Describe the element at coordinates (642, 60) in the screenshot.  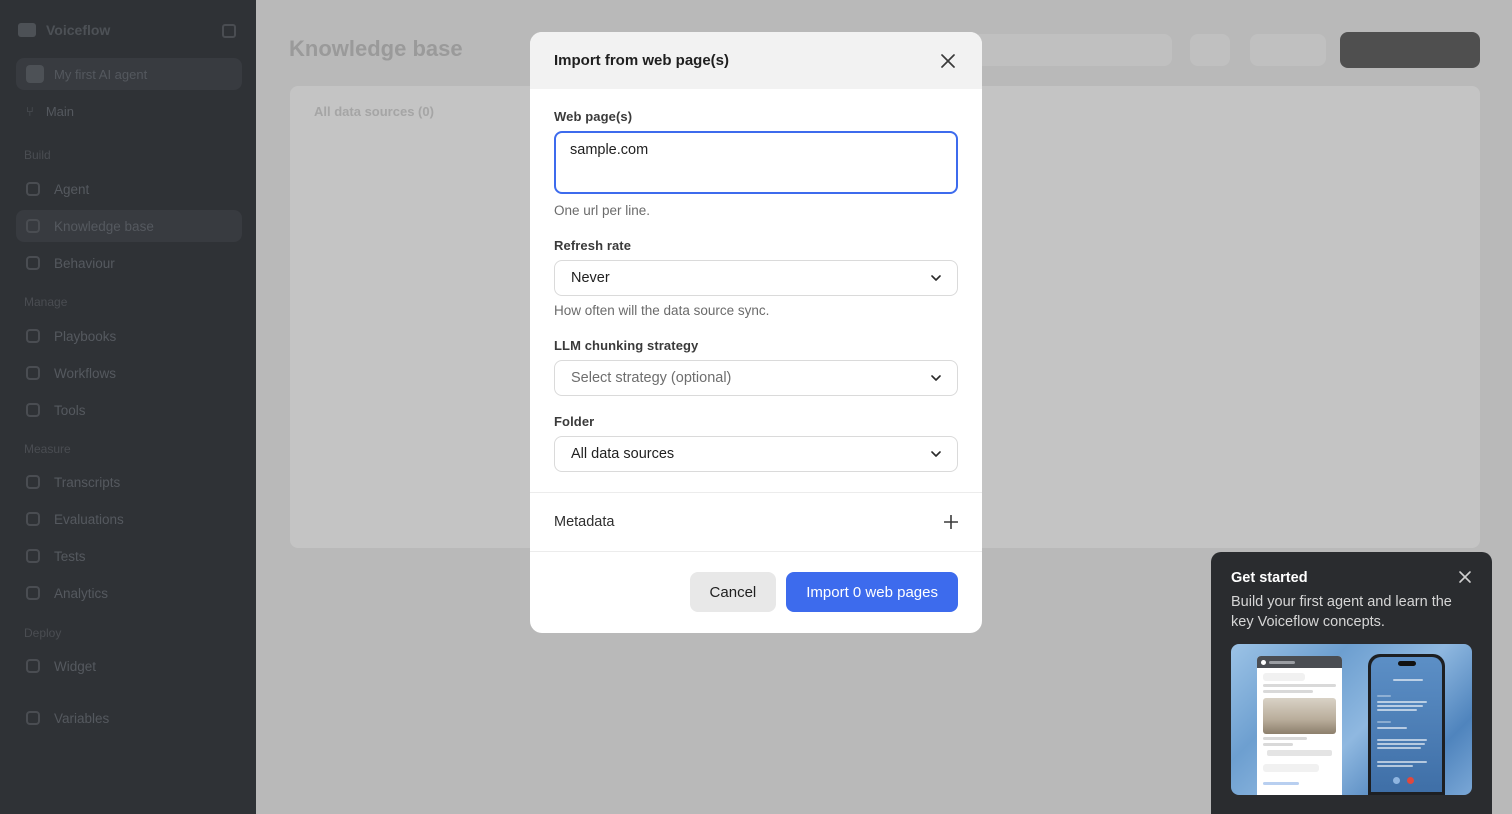
I see `modal-title: Import from web page(s)` at that location.